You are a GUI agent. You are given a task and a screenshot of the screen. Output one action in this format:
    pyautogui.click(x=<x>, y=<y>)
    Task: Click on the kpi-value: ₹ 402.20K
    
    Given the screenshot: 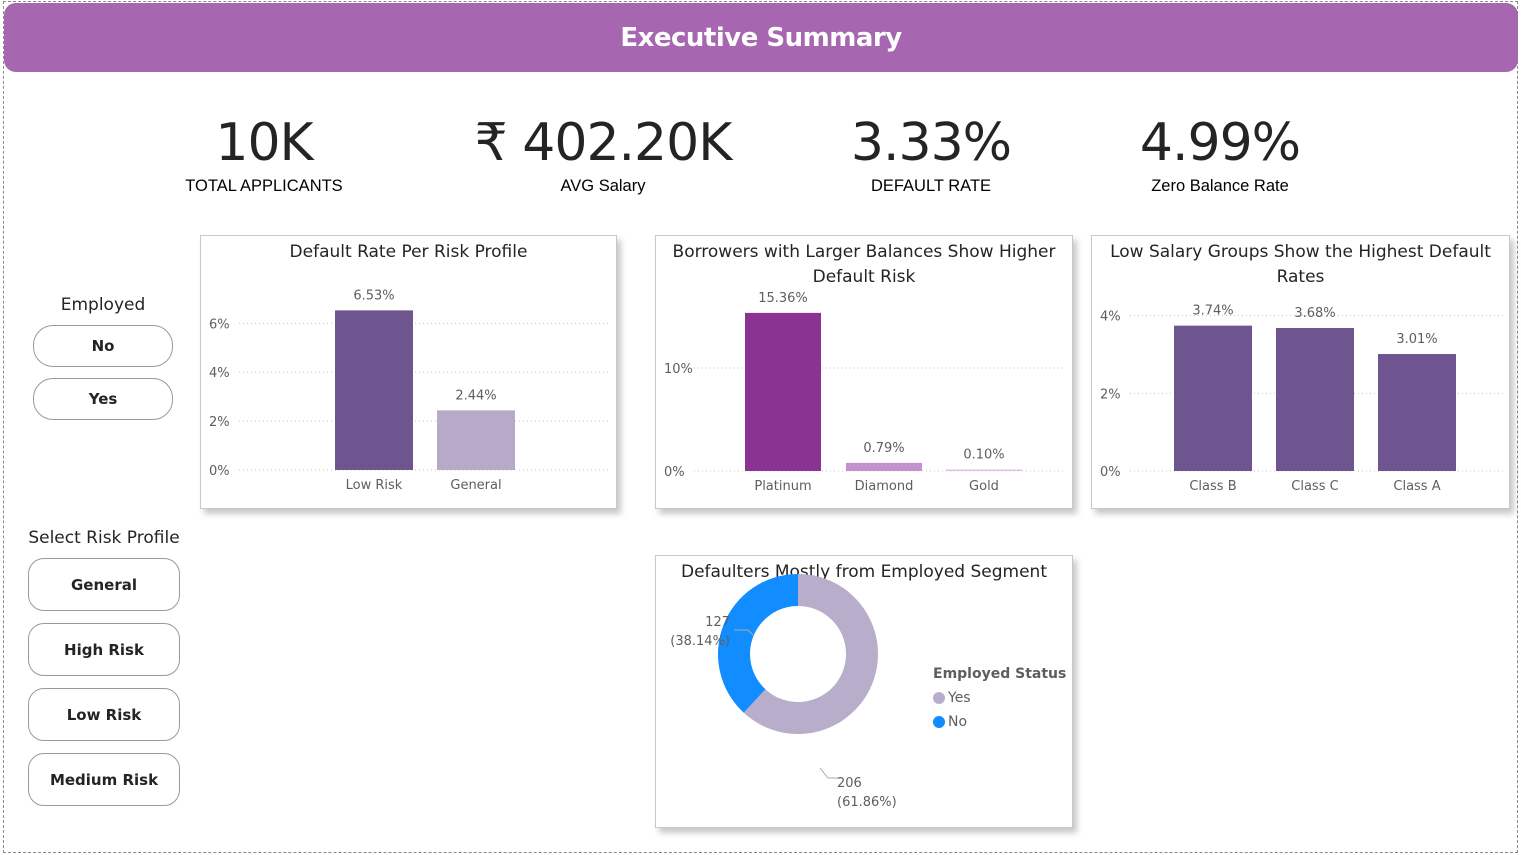 What is the action you would take?
    pyautogui.click(x=603, y=143)
    